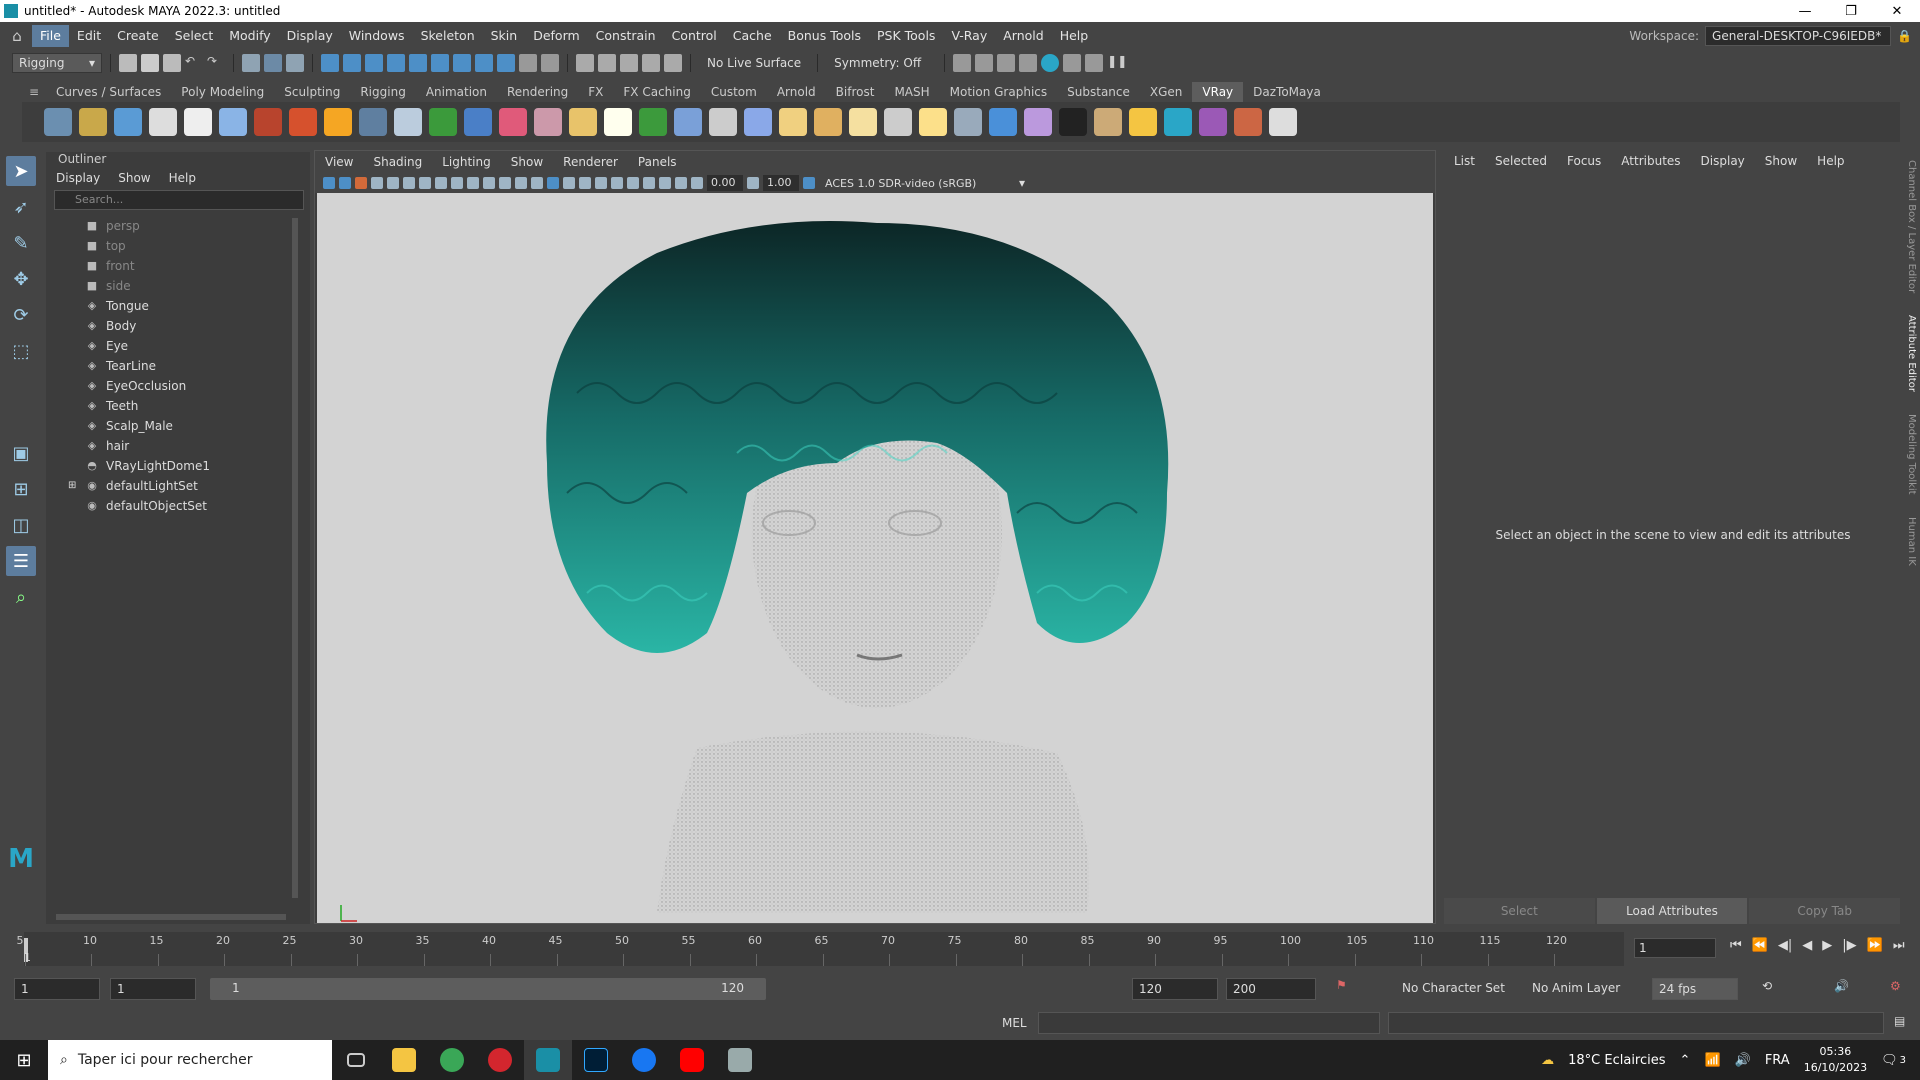  I want to click on snap-live-icon, so click(462, 63).